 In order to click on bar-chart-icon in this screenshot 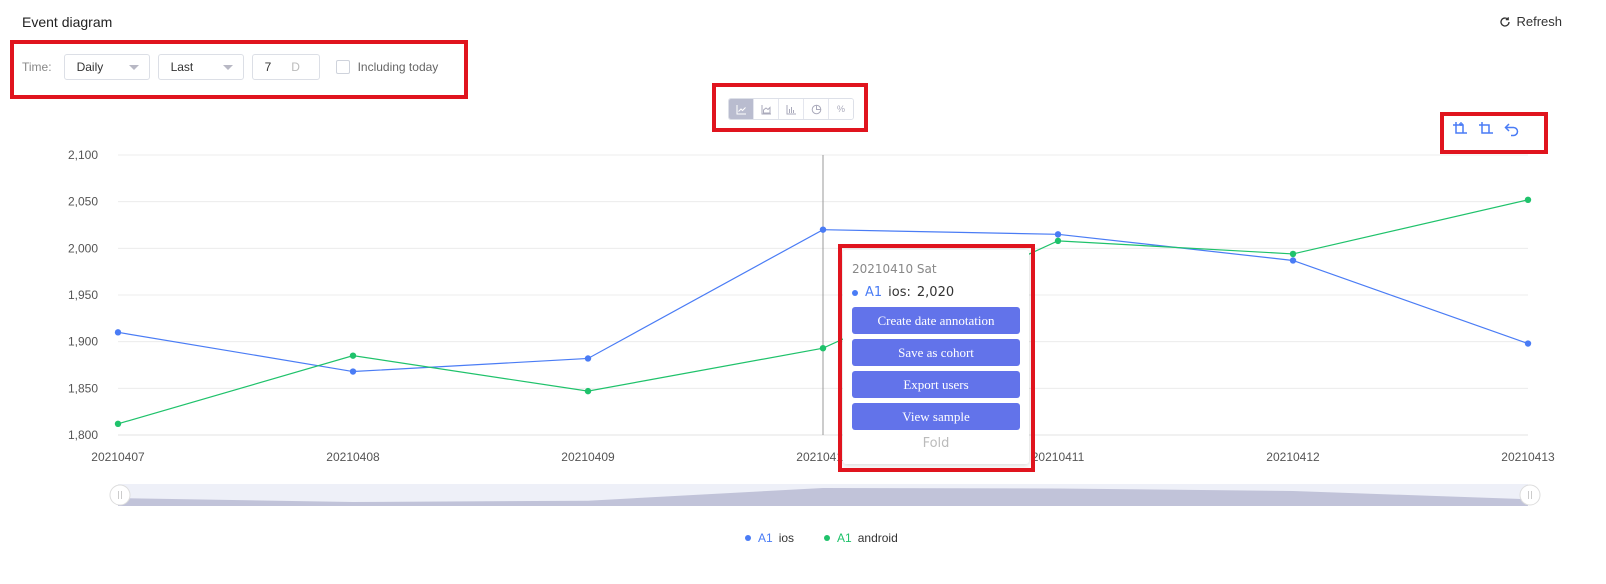, I will do `click(791, 109)`.